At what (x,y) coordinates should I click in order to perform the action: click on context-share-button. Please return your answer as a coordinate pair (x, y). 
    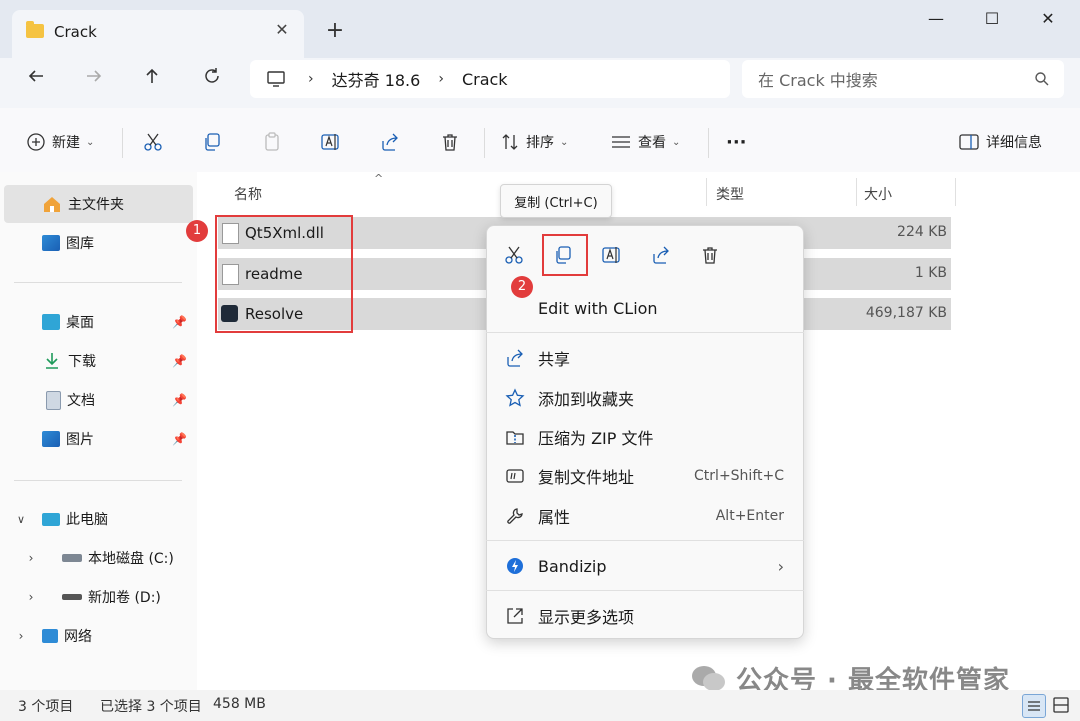
    Looking at the image, I should click on (661, 255).